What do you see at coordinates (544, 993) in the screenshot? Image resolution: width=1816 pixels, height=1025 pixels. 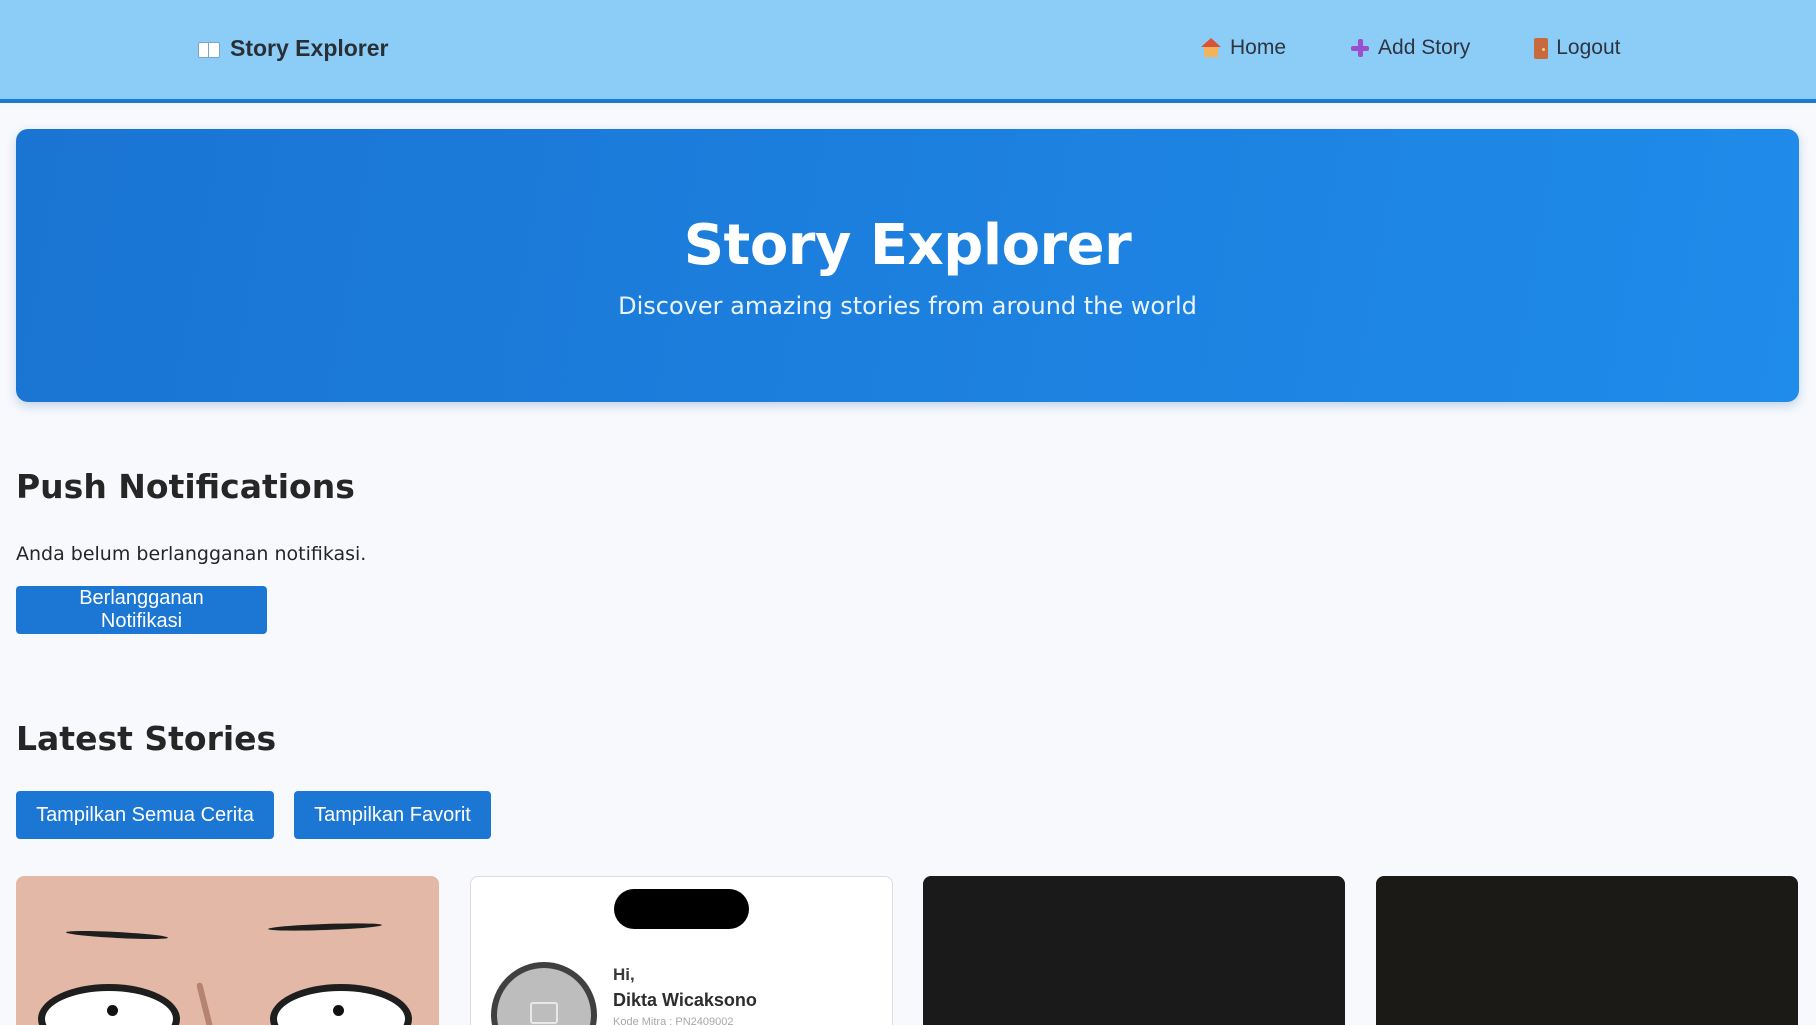 I see `avatar` at bounding box center [544, 993].